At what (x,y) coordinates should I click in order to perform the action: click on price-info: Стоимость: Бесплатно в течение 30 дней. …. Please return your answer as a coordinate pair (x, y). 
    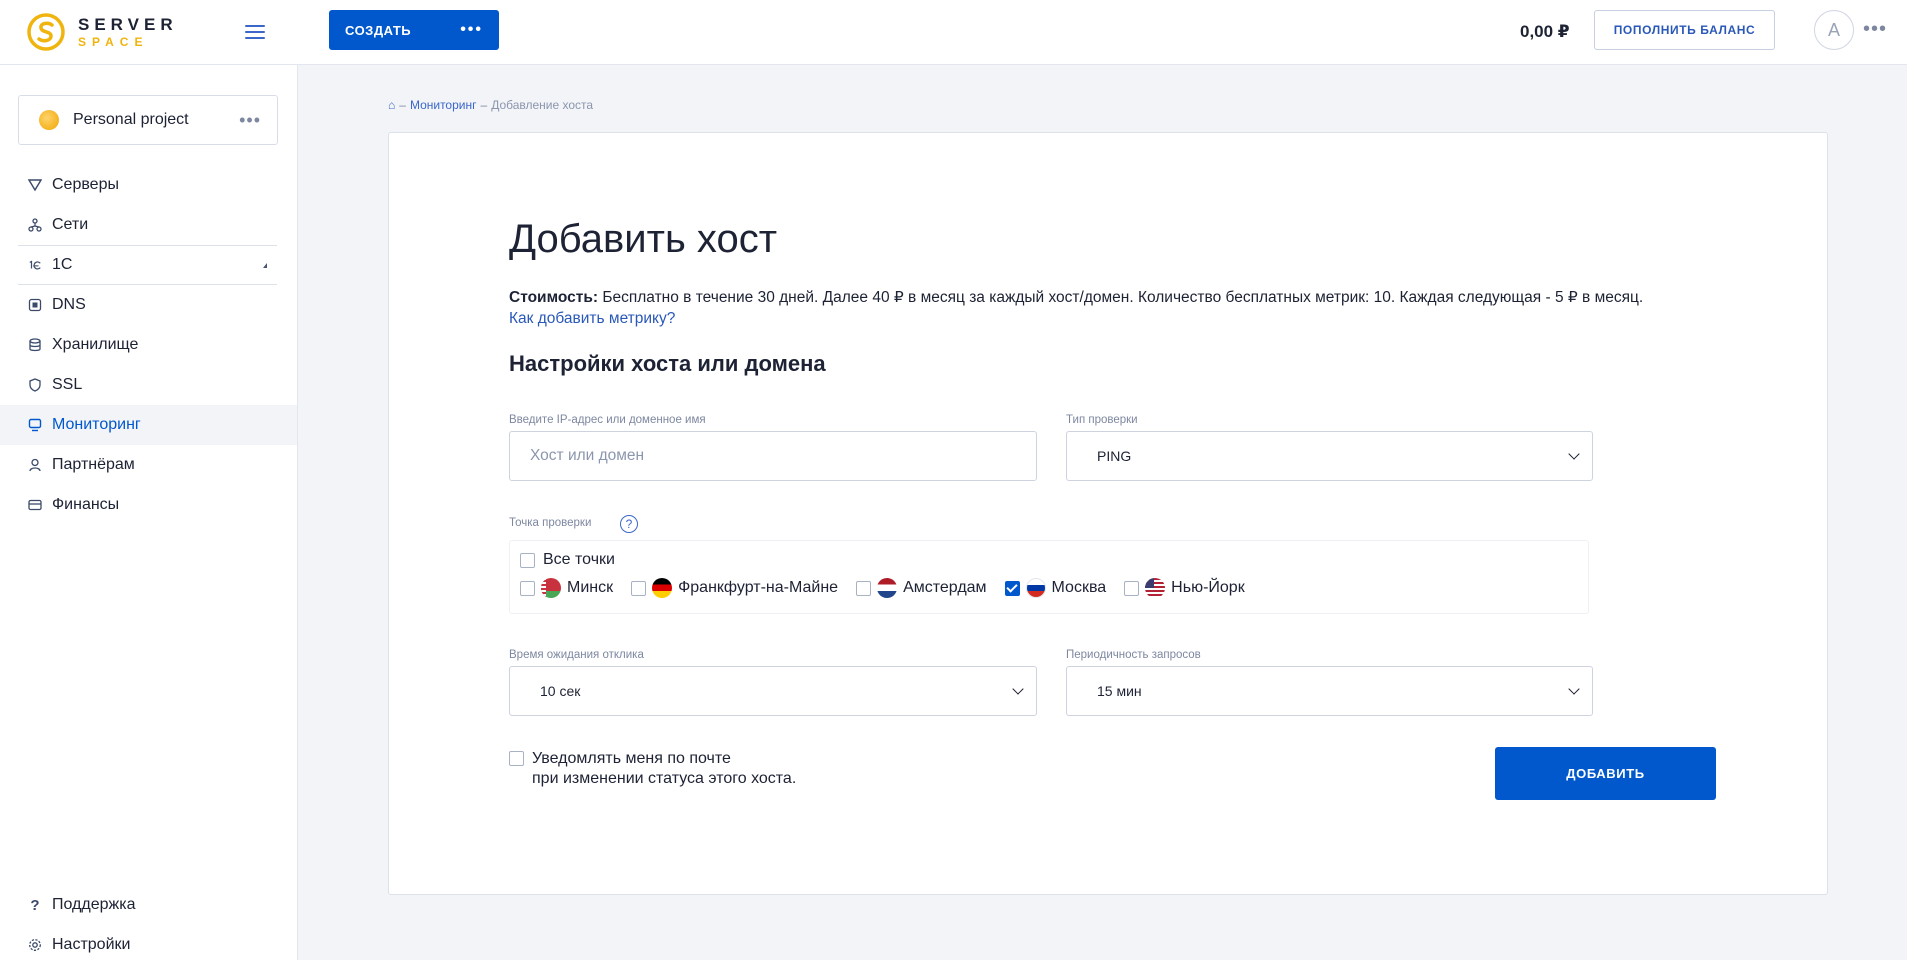
    Looking at the image, I should click on (1076, 297).